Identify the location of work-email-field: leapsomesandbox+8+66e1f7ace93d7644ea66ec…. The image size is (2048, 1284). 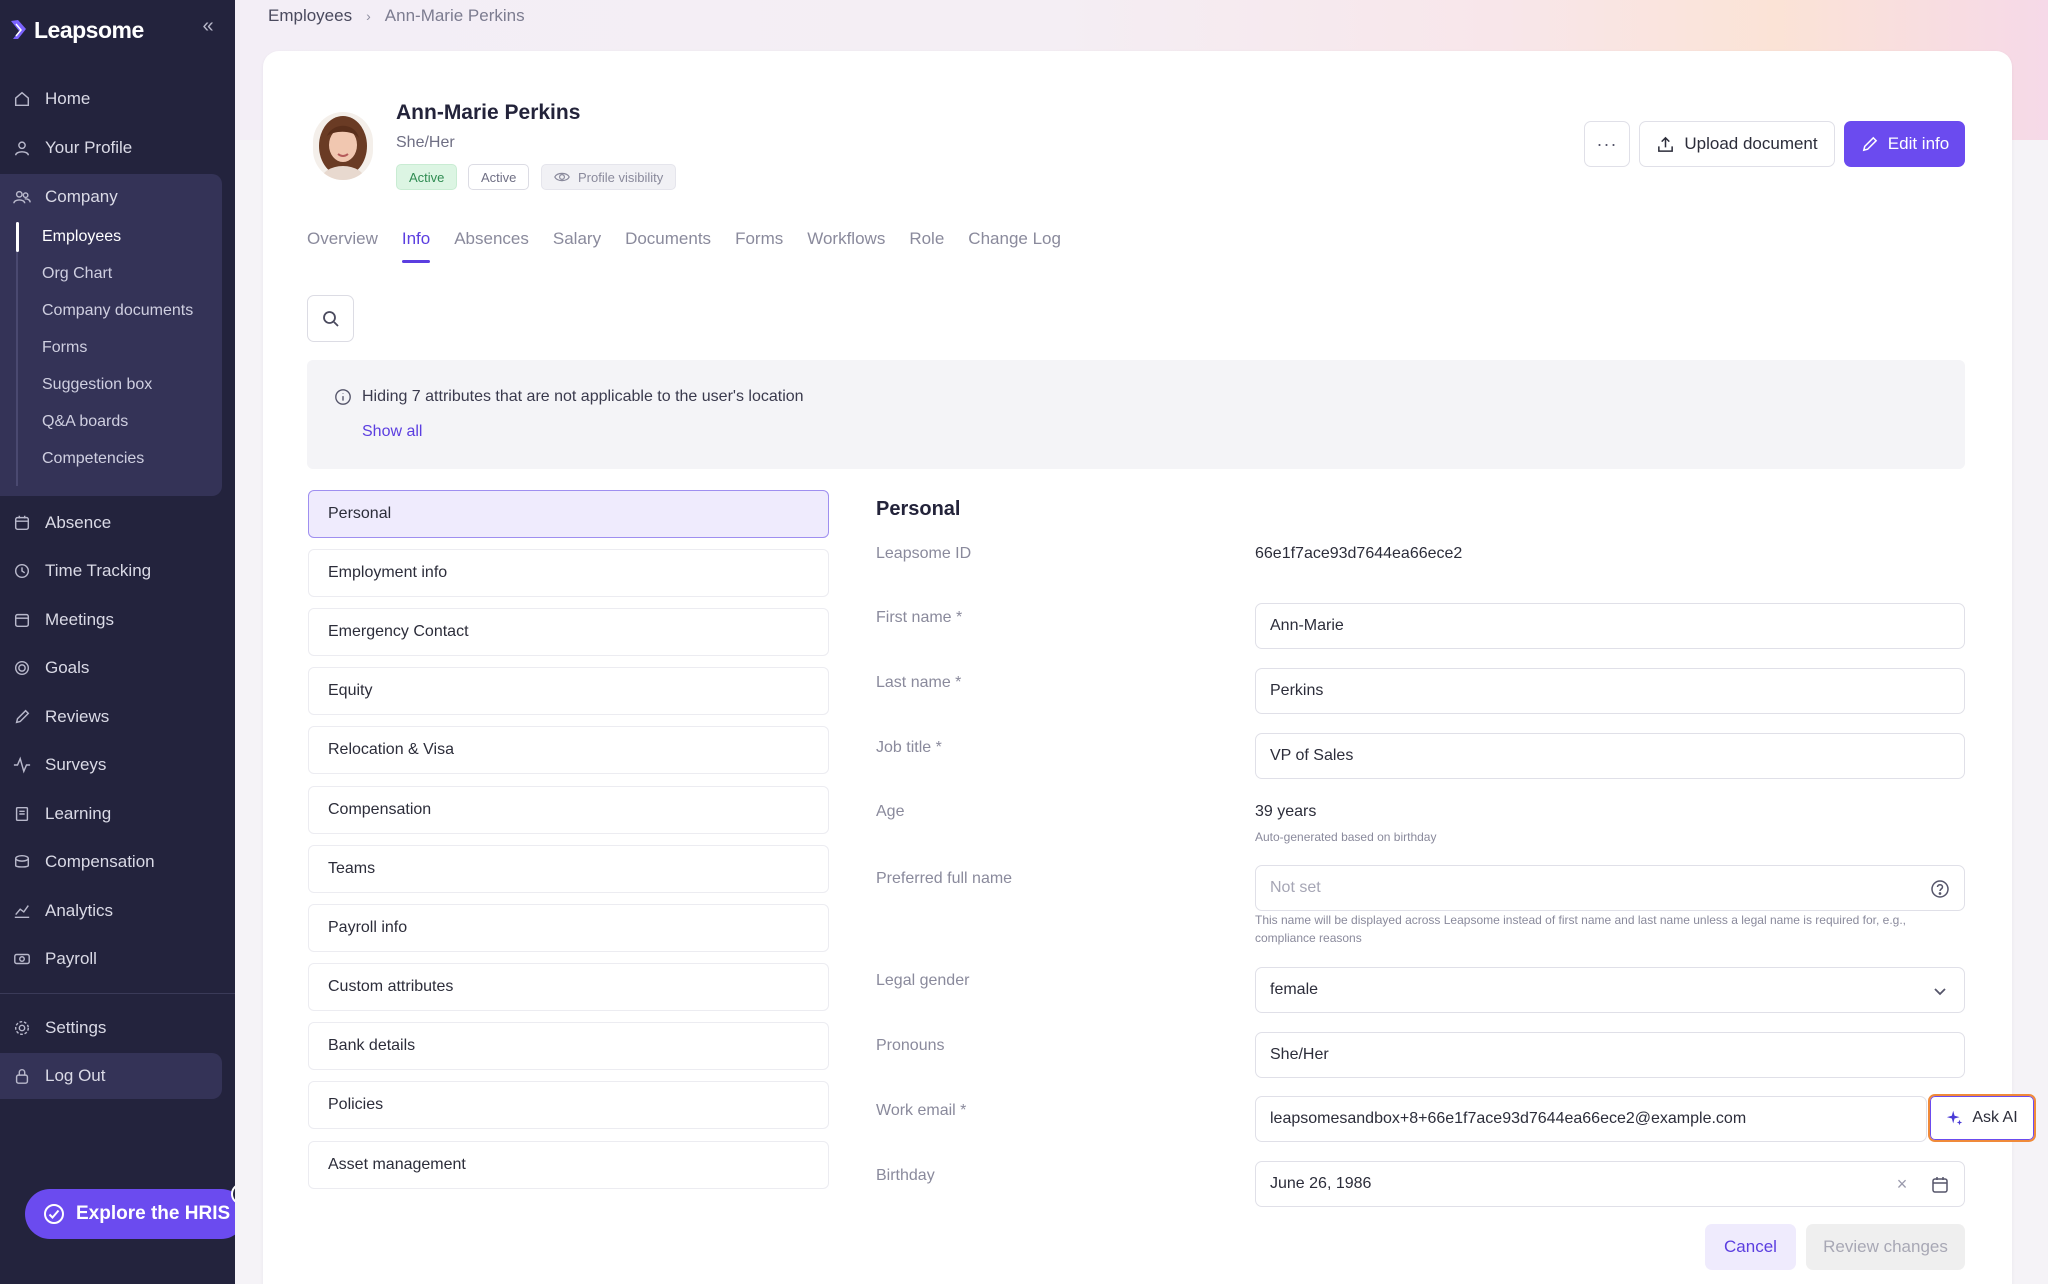
(1591, 1119).